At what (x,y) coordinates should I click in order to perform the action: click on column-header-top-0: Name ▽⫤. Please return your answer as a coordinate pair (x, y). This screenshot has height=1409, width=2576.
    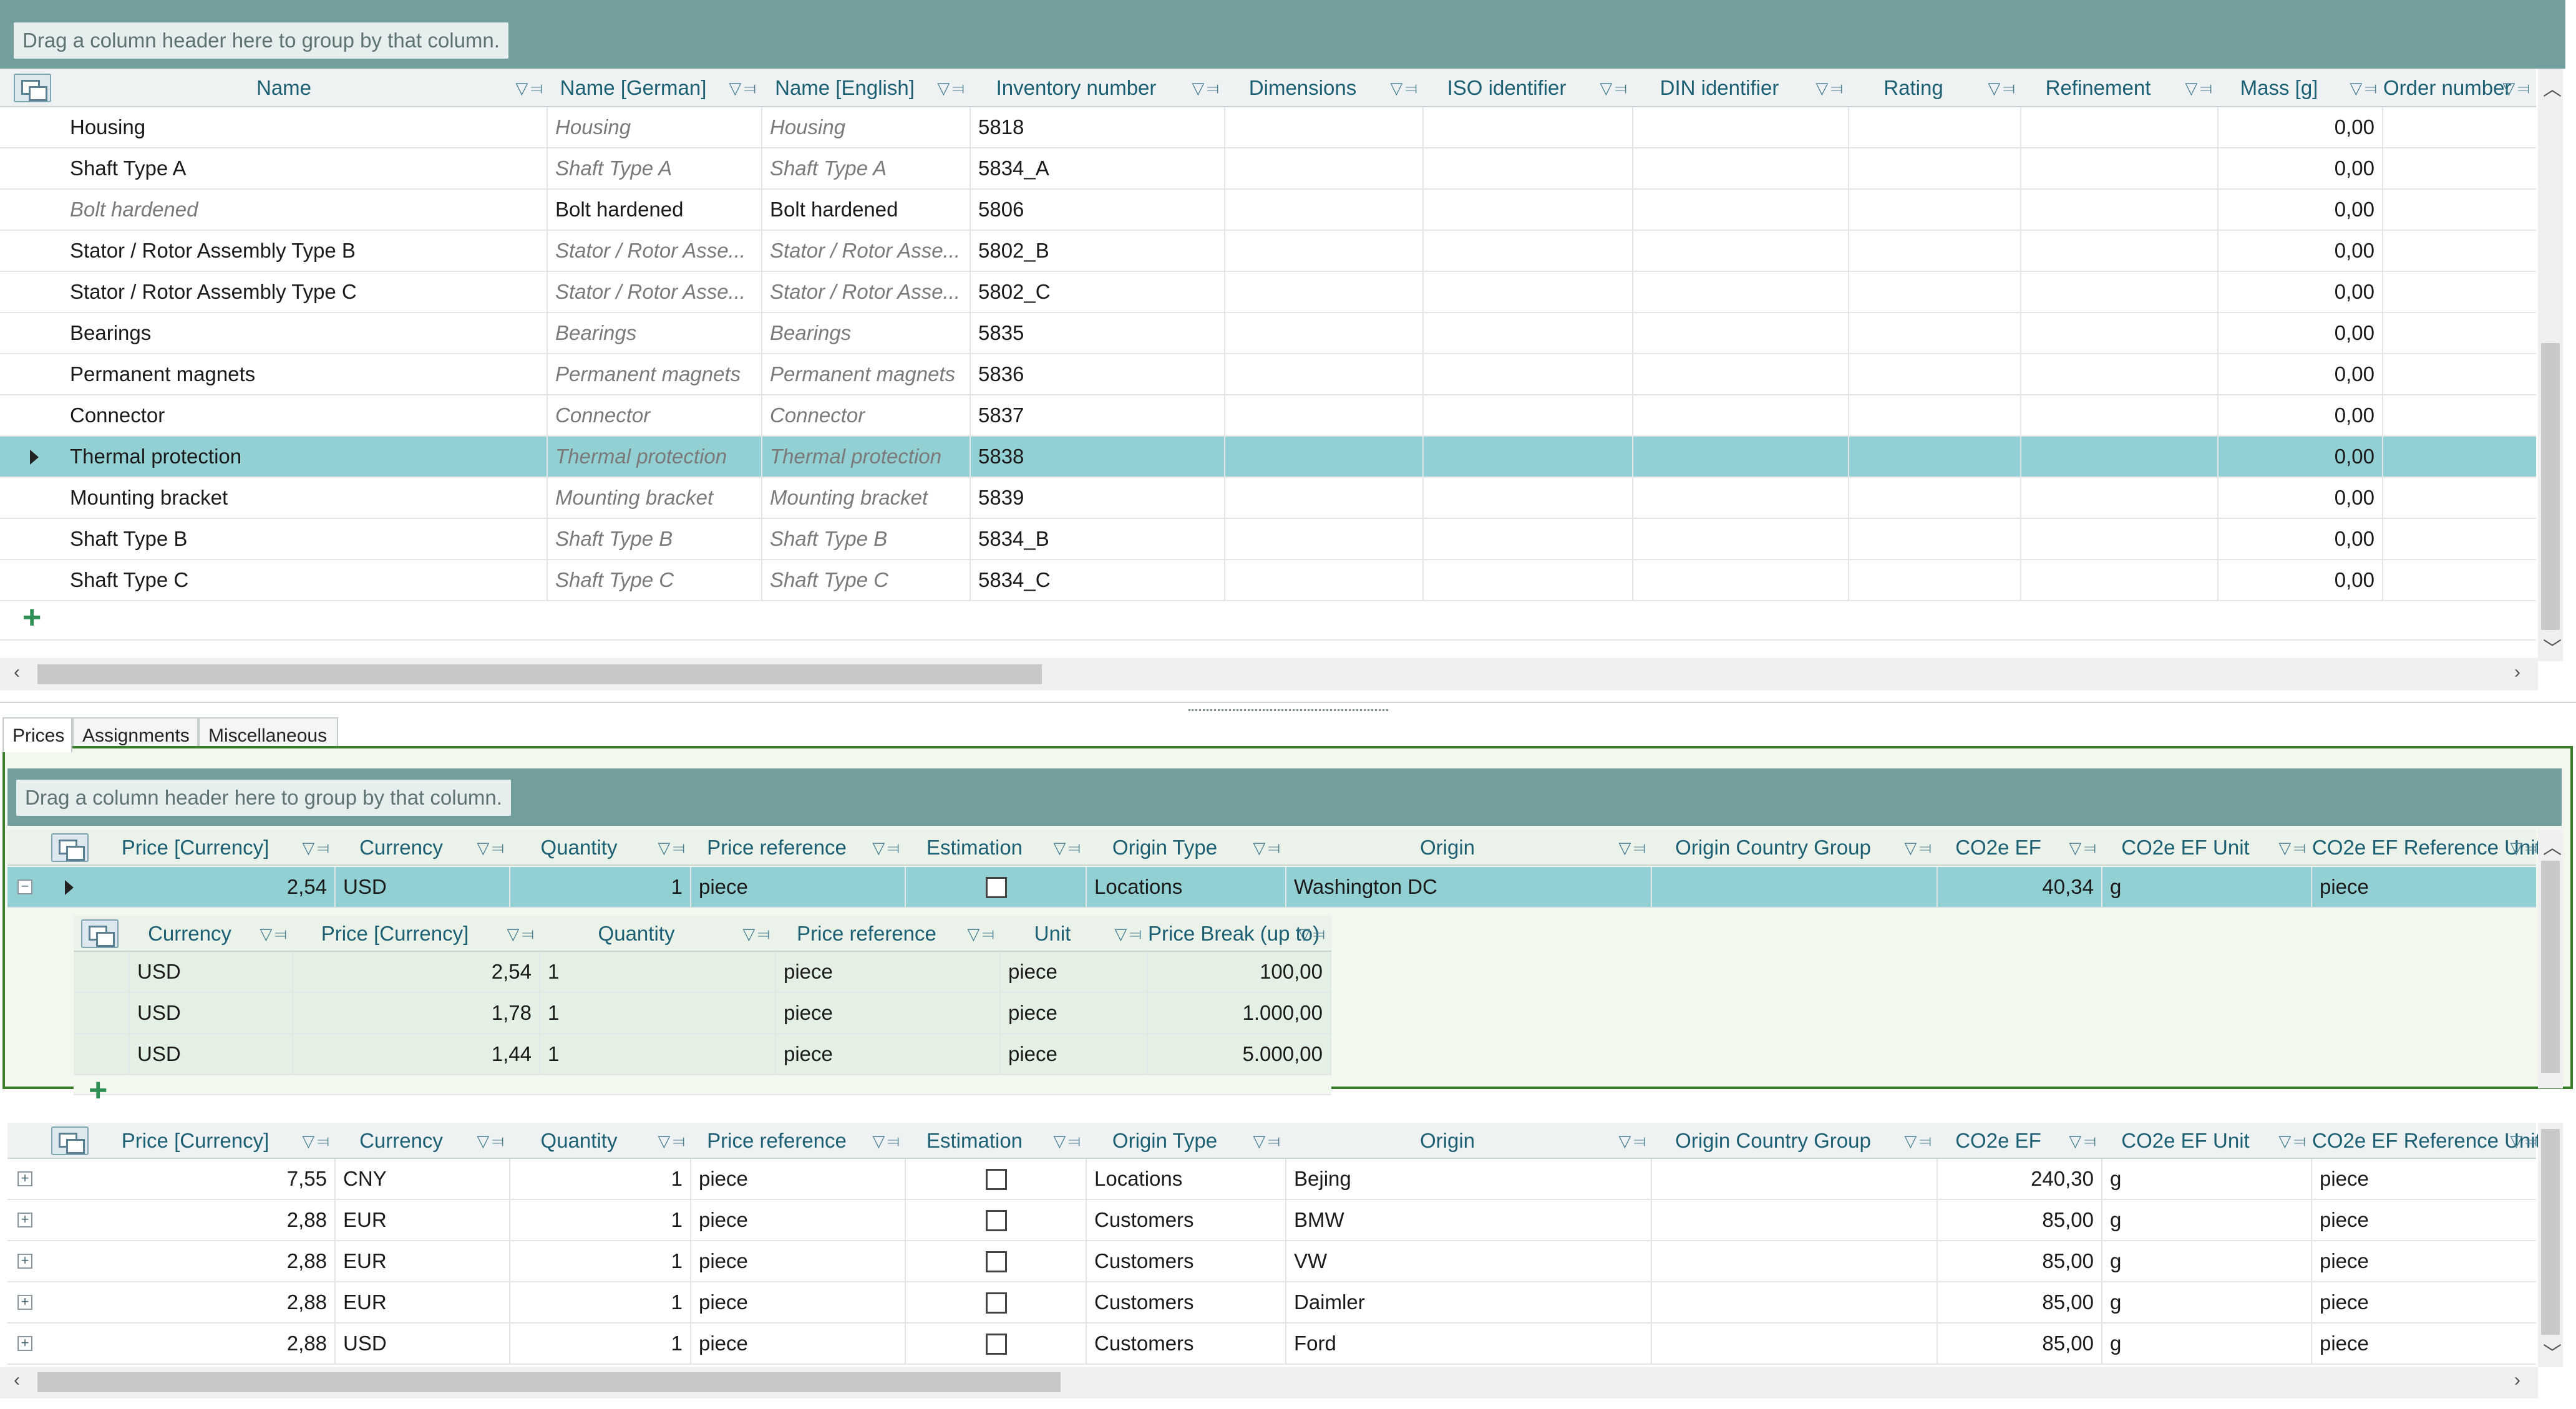
    Looking at the image, I should click on (305, 88).